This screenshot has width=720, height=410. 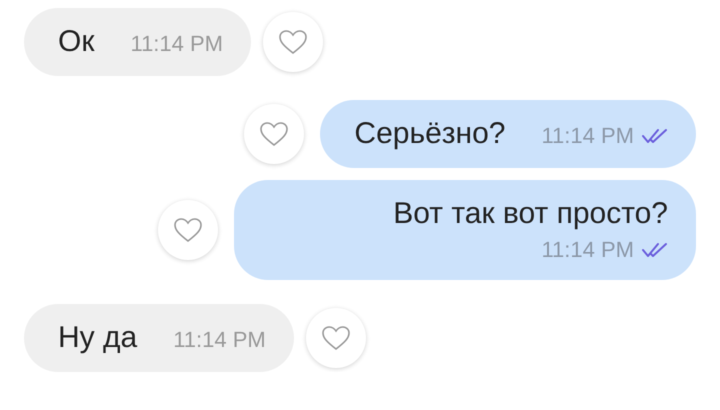 What do you see at coordinates (76, 42) in the screenshot?
I see `message-text: Ок` at bounding box center [76, 42].